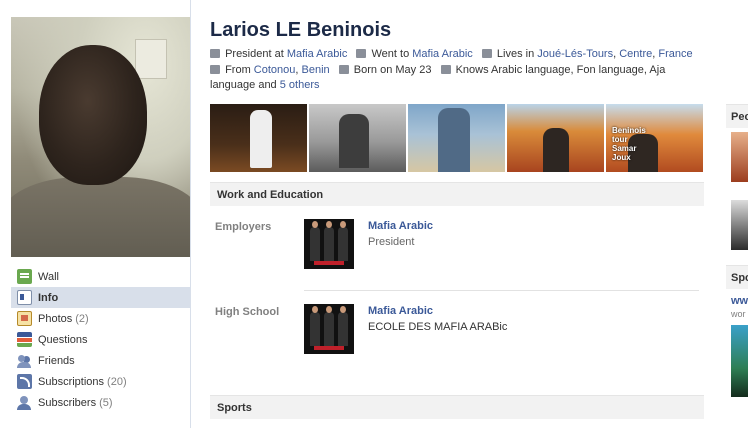 Image resolution: width=748 pixels, height=428 pixels. What do you see at coordinates (24, 297) in the screenshot?
I see `info-icon` at bounding box center [24, 297].